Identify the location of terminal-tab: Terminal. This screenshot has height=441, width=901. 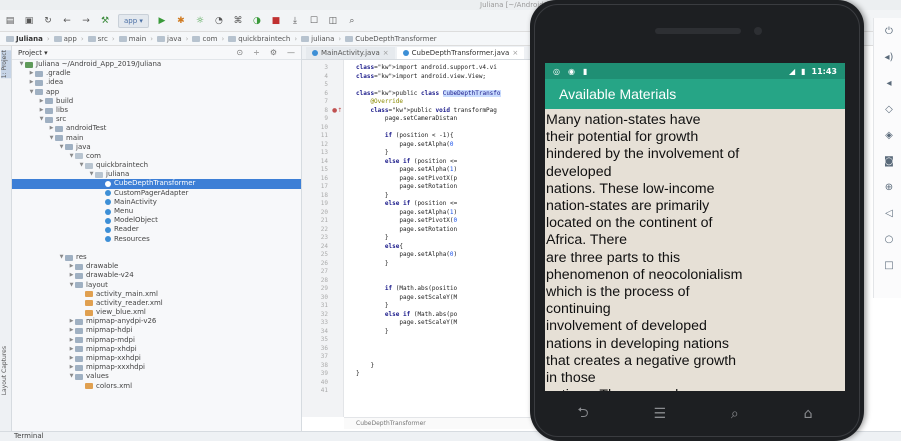
(29, 436).